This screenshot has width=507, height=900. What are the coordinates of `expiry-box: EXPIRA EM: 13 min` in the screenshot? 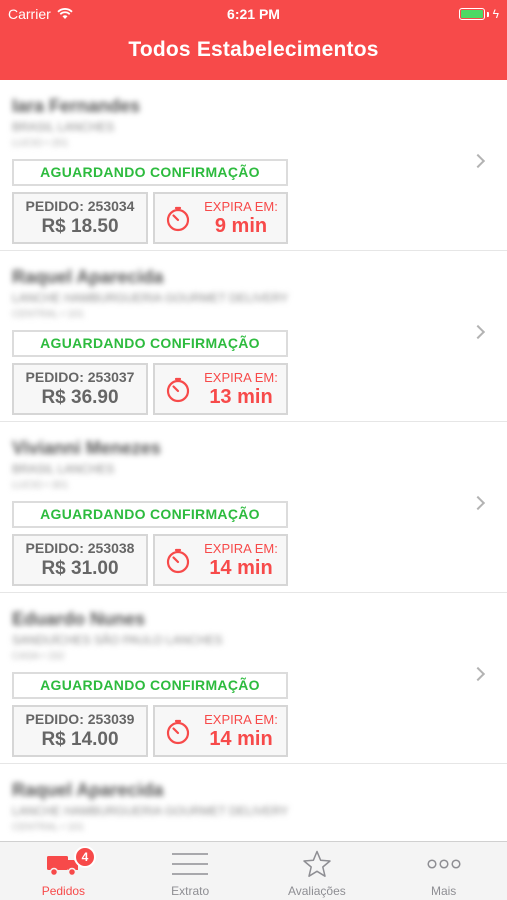 It's located at (220, 389).